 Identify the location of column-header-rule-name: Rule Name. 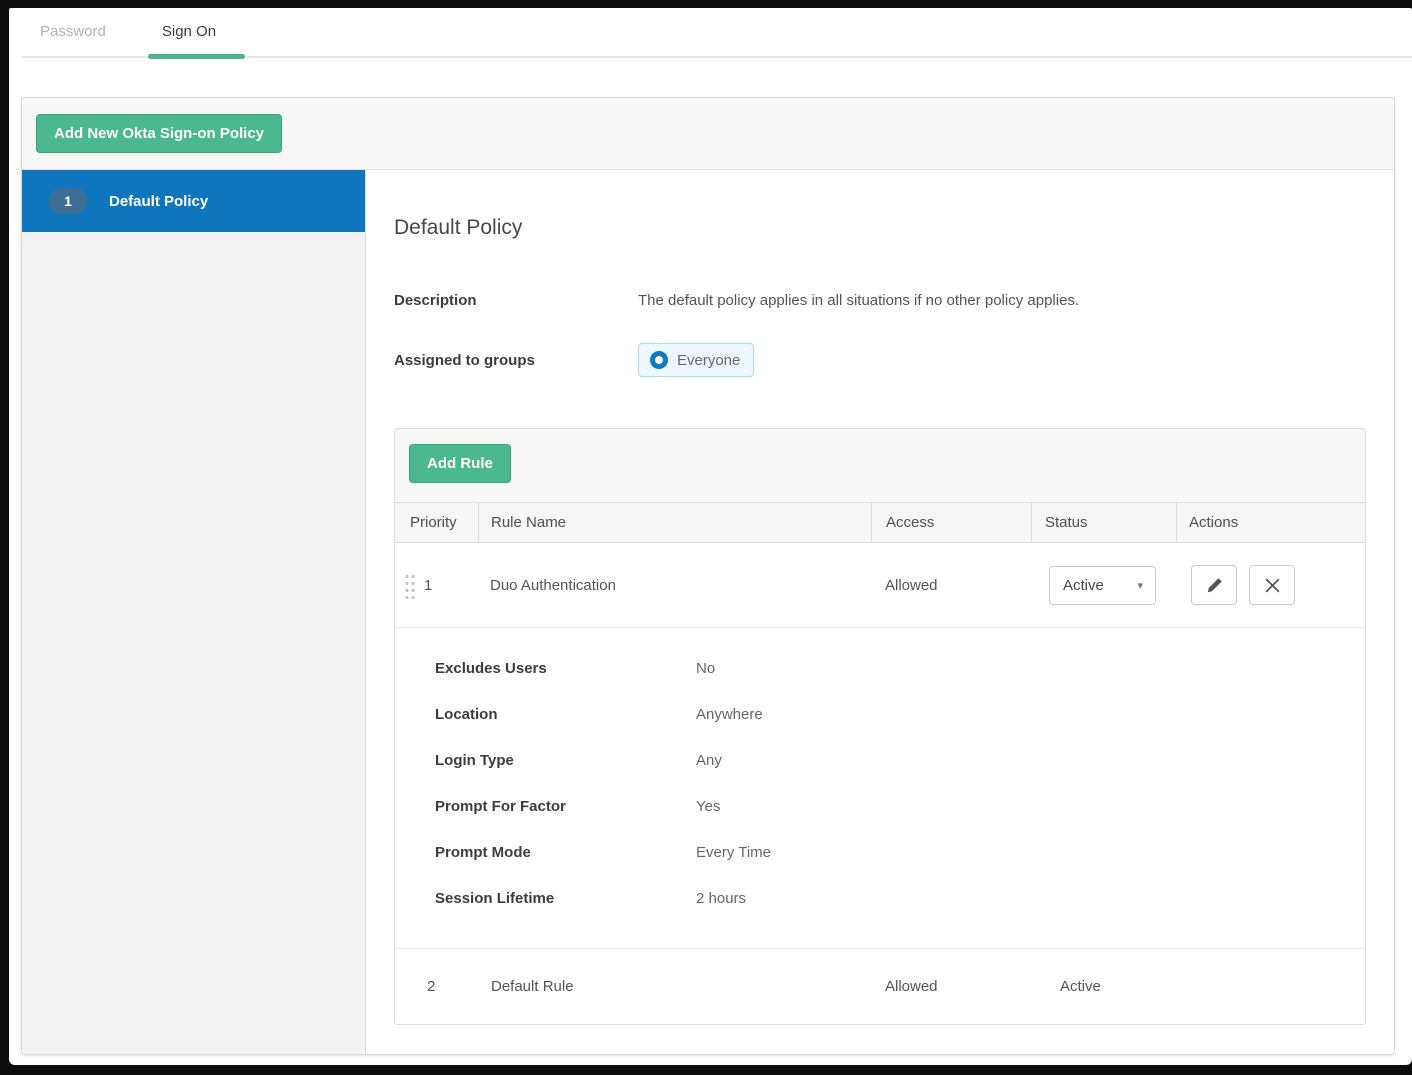
(674, 522).